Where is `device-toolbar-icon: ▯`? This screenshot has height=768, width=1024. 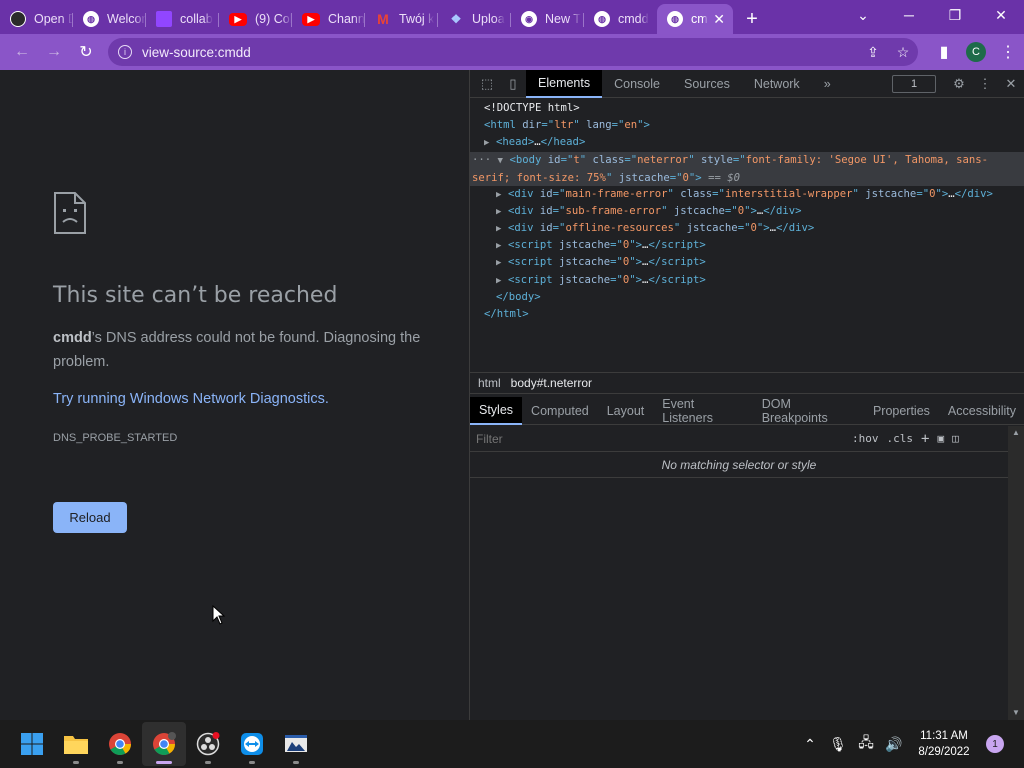 device-toolbar-icon: ▯ is located at coordinates (513, 84).